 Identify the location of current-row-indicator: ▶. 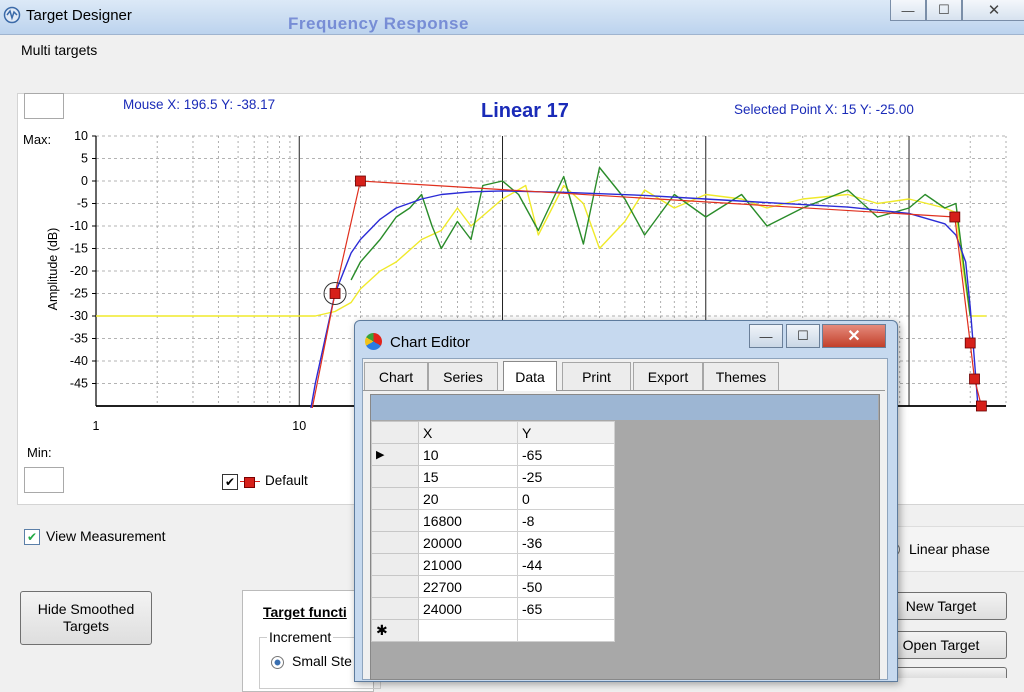
(395, 454).